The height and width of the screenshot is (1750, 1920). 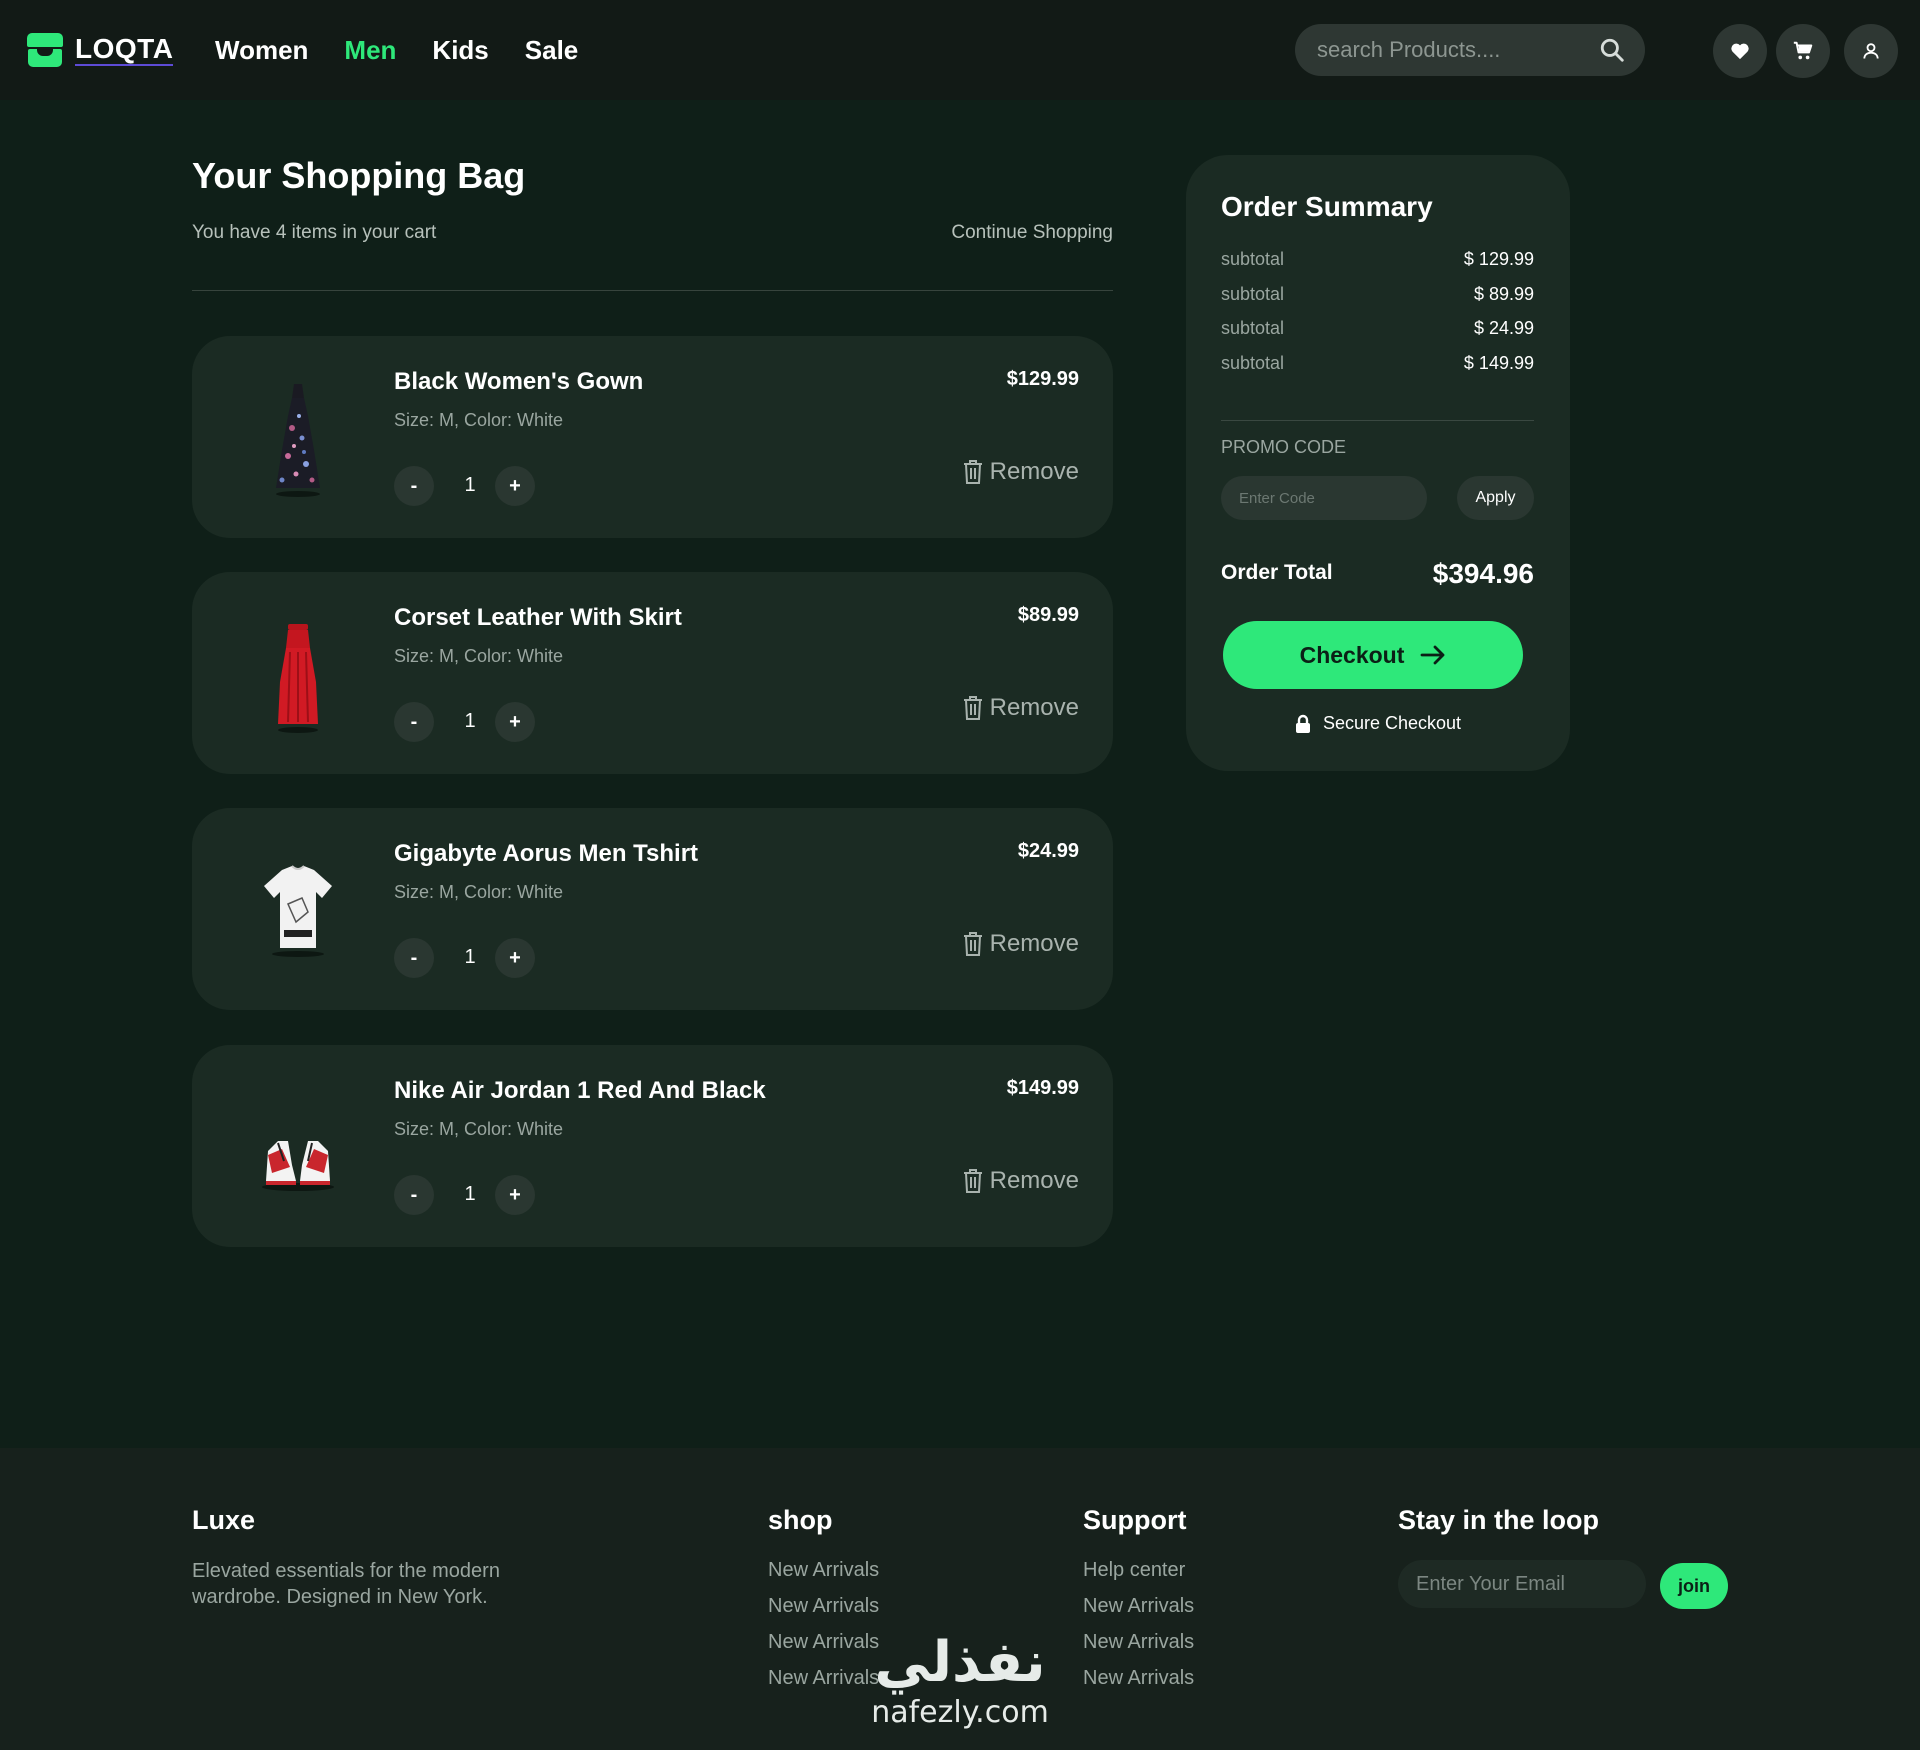 I want to click on order-total-label: Order Total, so click(x=1277, y=572).